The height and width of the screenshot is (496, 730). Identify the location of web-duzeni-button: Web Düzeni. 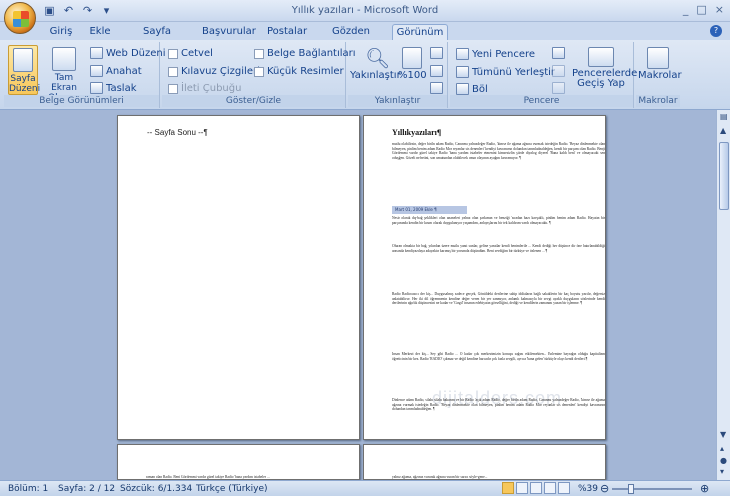
(128, 53).